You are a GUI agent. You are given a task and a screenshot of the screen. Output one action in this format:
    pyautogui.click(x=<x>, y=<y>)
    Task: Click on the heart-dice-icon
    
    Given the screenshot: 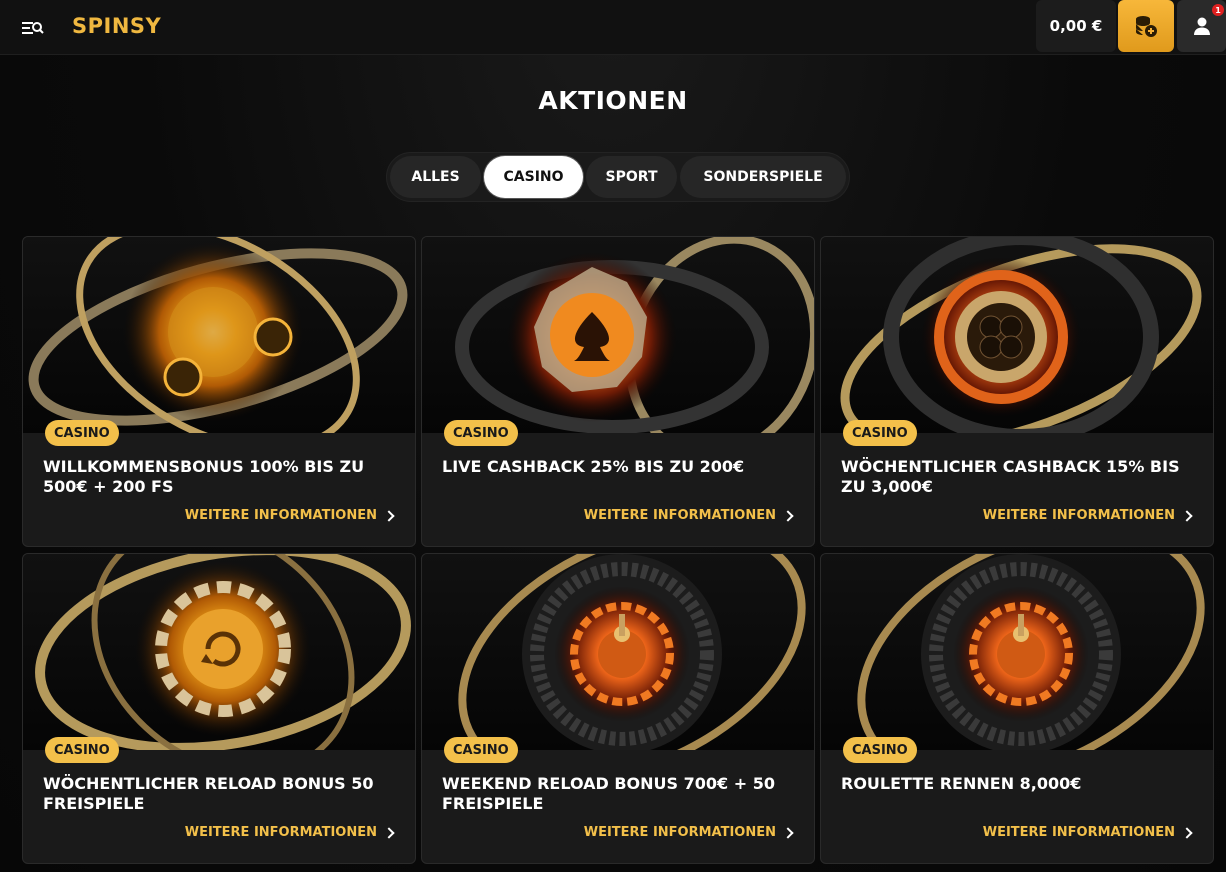 What is the action you would take?
    pyautogui.click(x=219, y=335)
    